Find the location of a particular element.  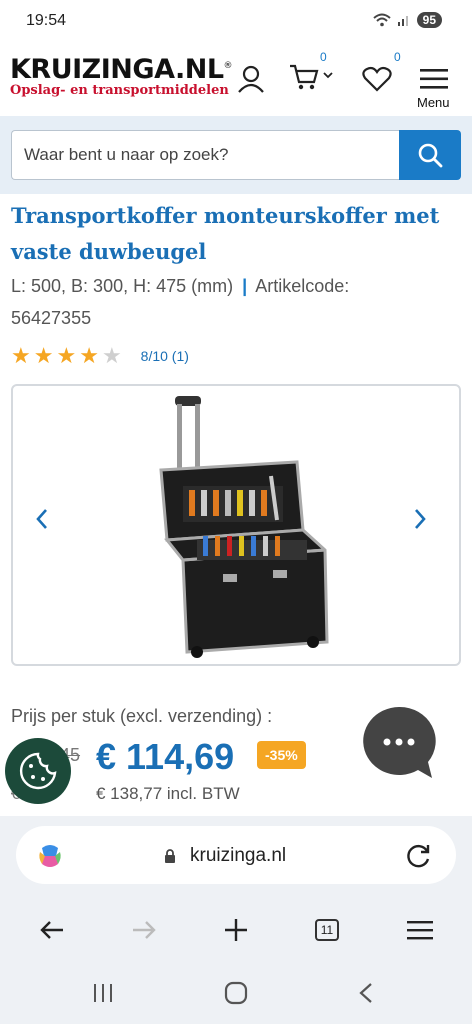

site-logo: KRUIZINGA.NL® is located at coordinates (121, 69).